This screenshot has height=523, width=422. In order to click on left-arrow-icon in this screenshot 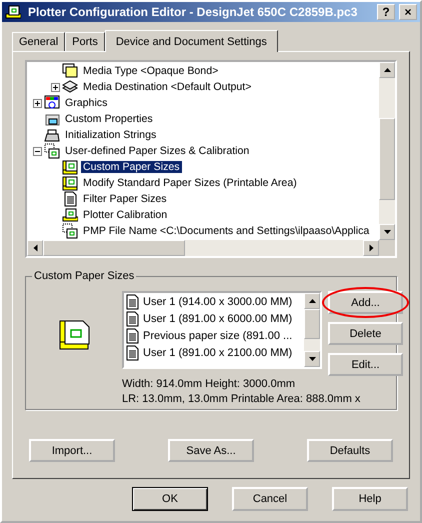, I will do `click(35, 248)`.